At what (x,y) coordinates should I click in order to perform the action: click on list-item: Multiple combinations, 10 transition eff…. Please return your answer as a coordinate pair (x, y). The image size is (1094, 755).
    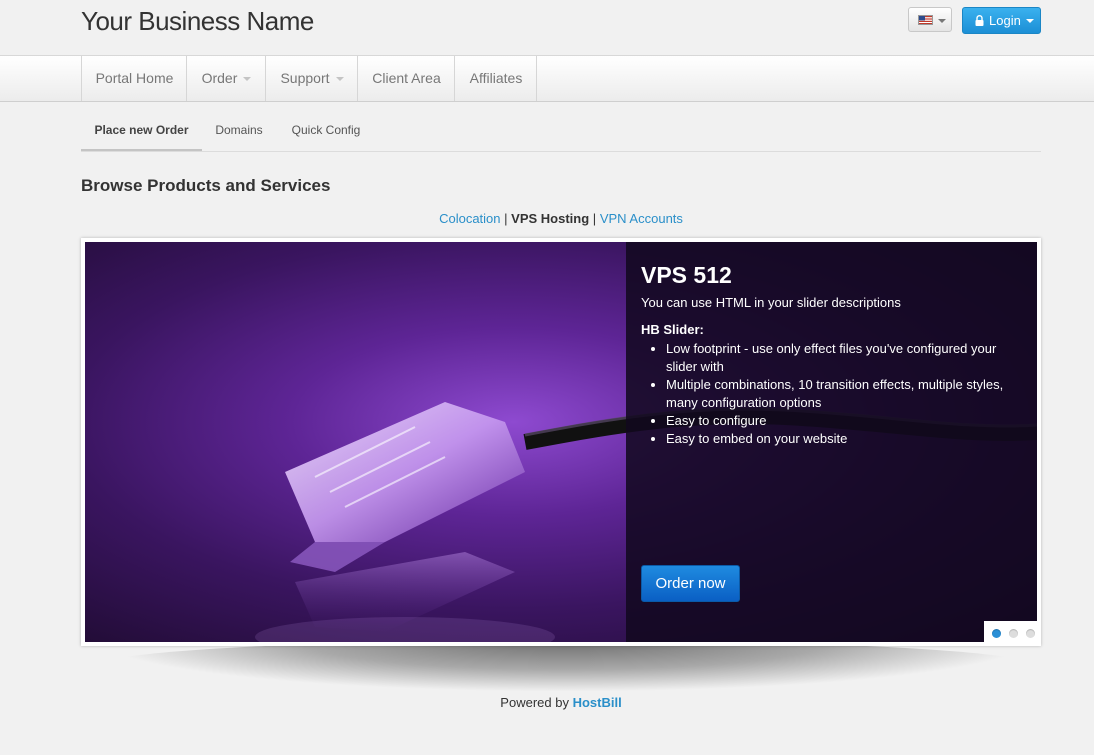
    Looking at the image, I should click on (843, 394).